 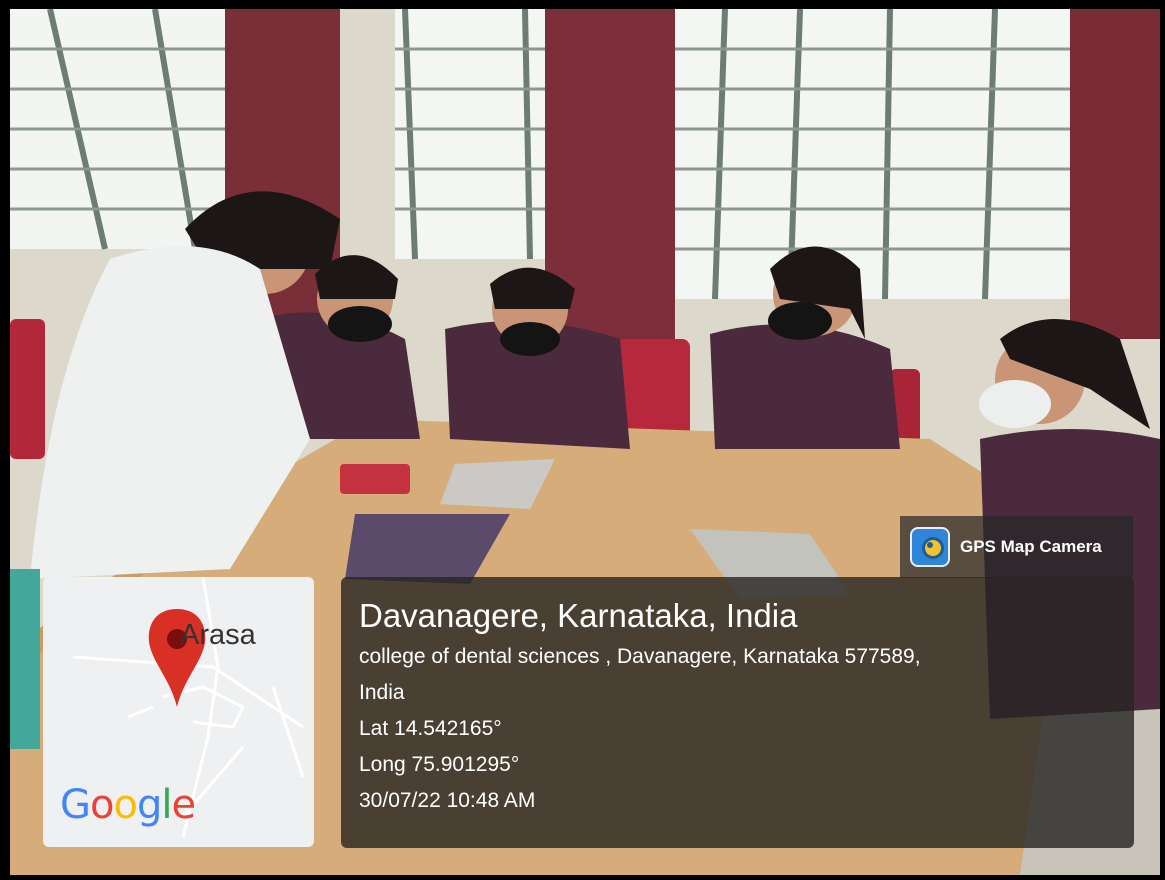 I want to click on latitude: Lat 14.542165°, so click(x=430, y=728).